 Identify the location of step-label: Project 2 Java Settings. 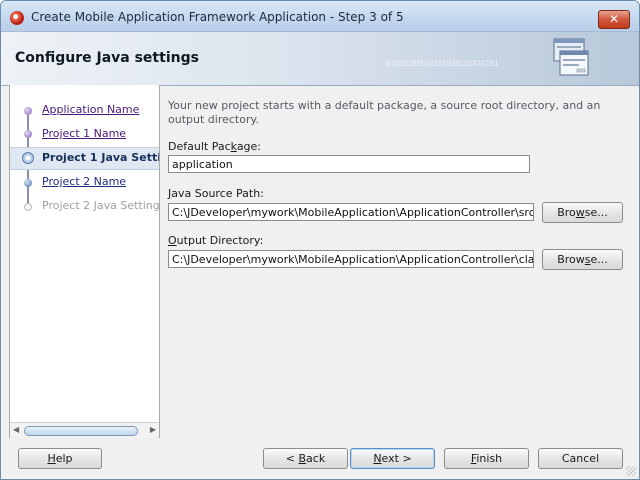
(101, 205).